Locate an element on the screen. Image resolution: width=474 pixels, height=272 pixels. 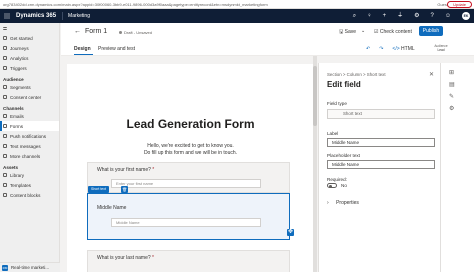
breadcrumb: Section > Column > Short text is located at coordinates (356, 74).